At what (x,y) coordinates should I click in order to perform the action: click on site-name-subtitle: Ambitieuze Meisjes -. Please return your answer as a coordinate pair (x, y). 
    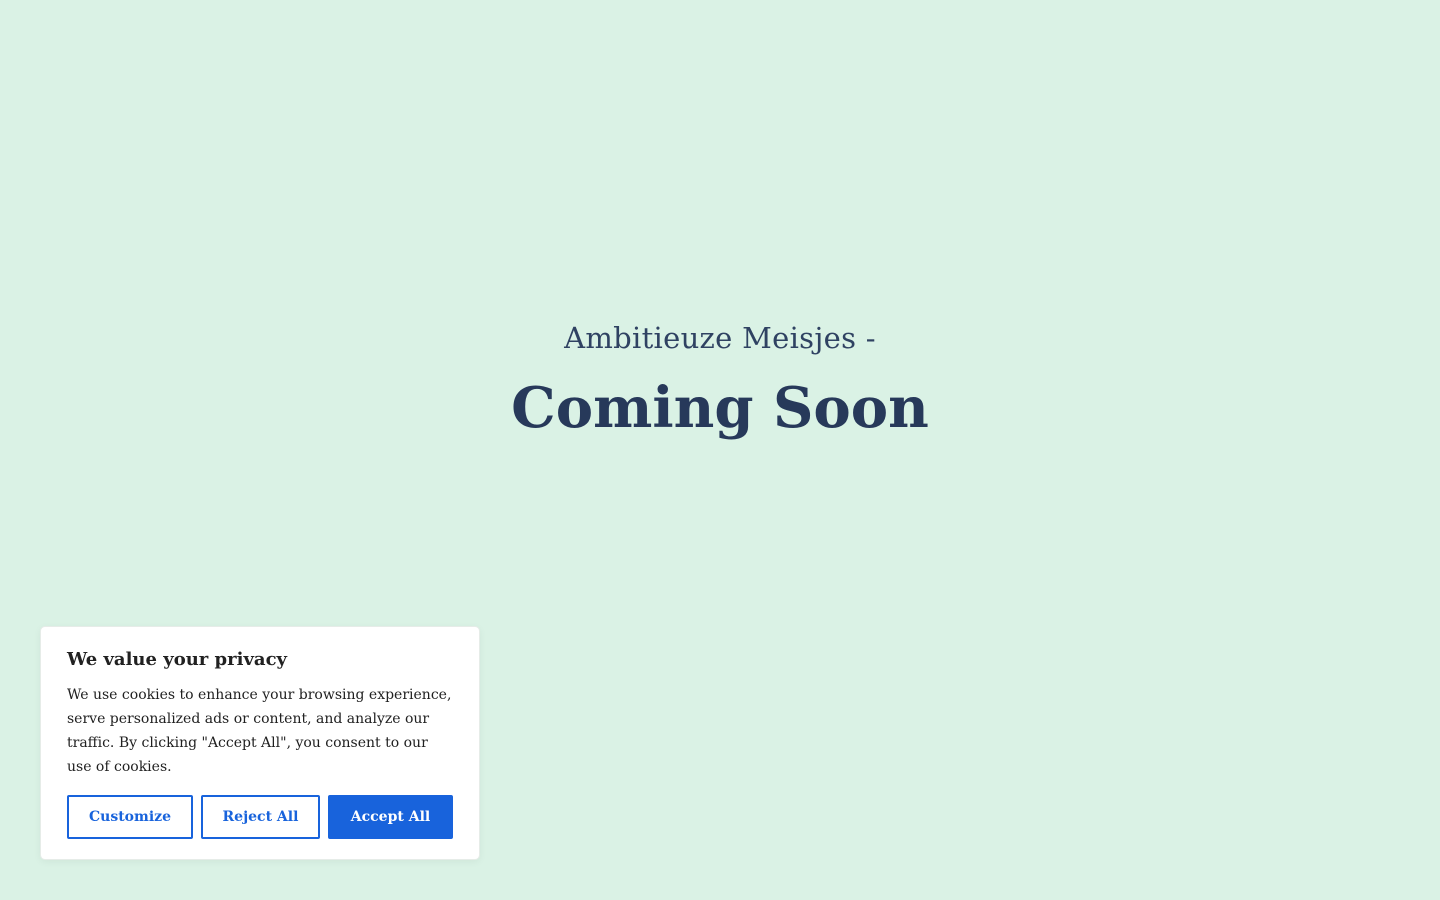
    Looking at the image, I should click on (720, 338).